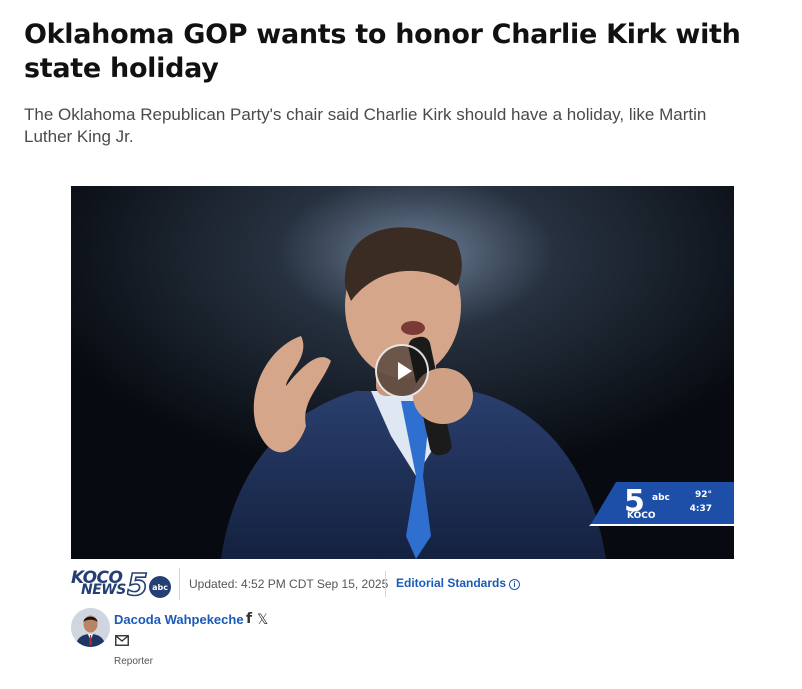 Image resolution: width=802 pixels, height=689 pixels. Describe the element at coordinates (103, 590) in the screenshot. I see `logo-news-text: NEWS` at that location.